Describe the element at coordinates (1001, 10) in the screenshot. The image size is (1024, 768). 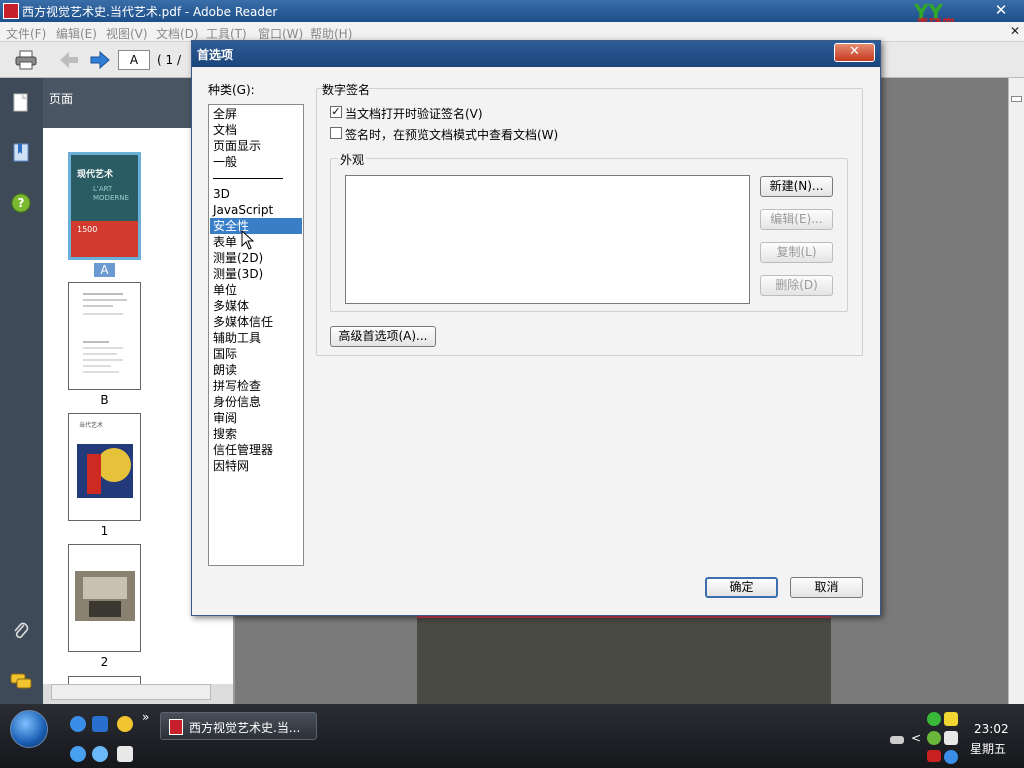
I see `window-close-button: ✕` at that location.